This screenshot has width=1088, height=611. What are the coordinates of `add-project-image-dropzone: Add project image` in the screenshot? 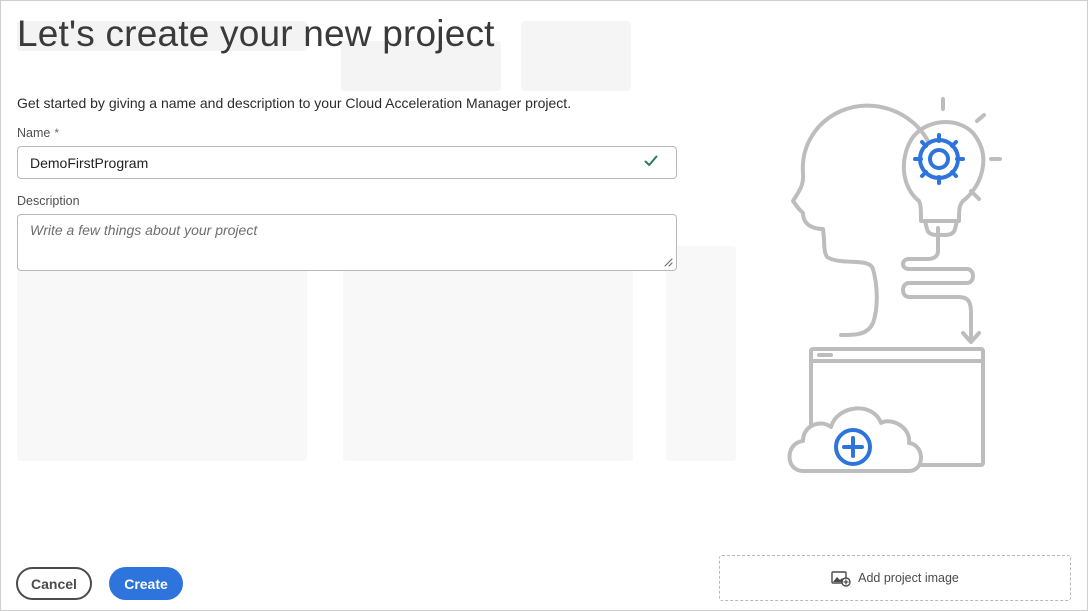 It's located at (895, 578).